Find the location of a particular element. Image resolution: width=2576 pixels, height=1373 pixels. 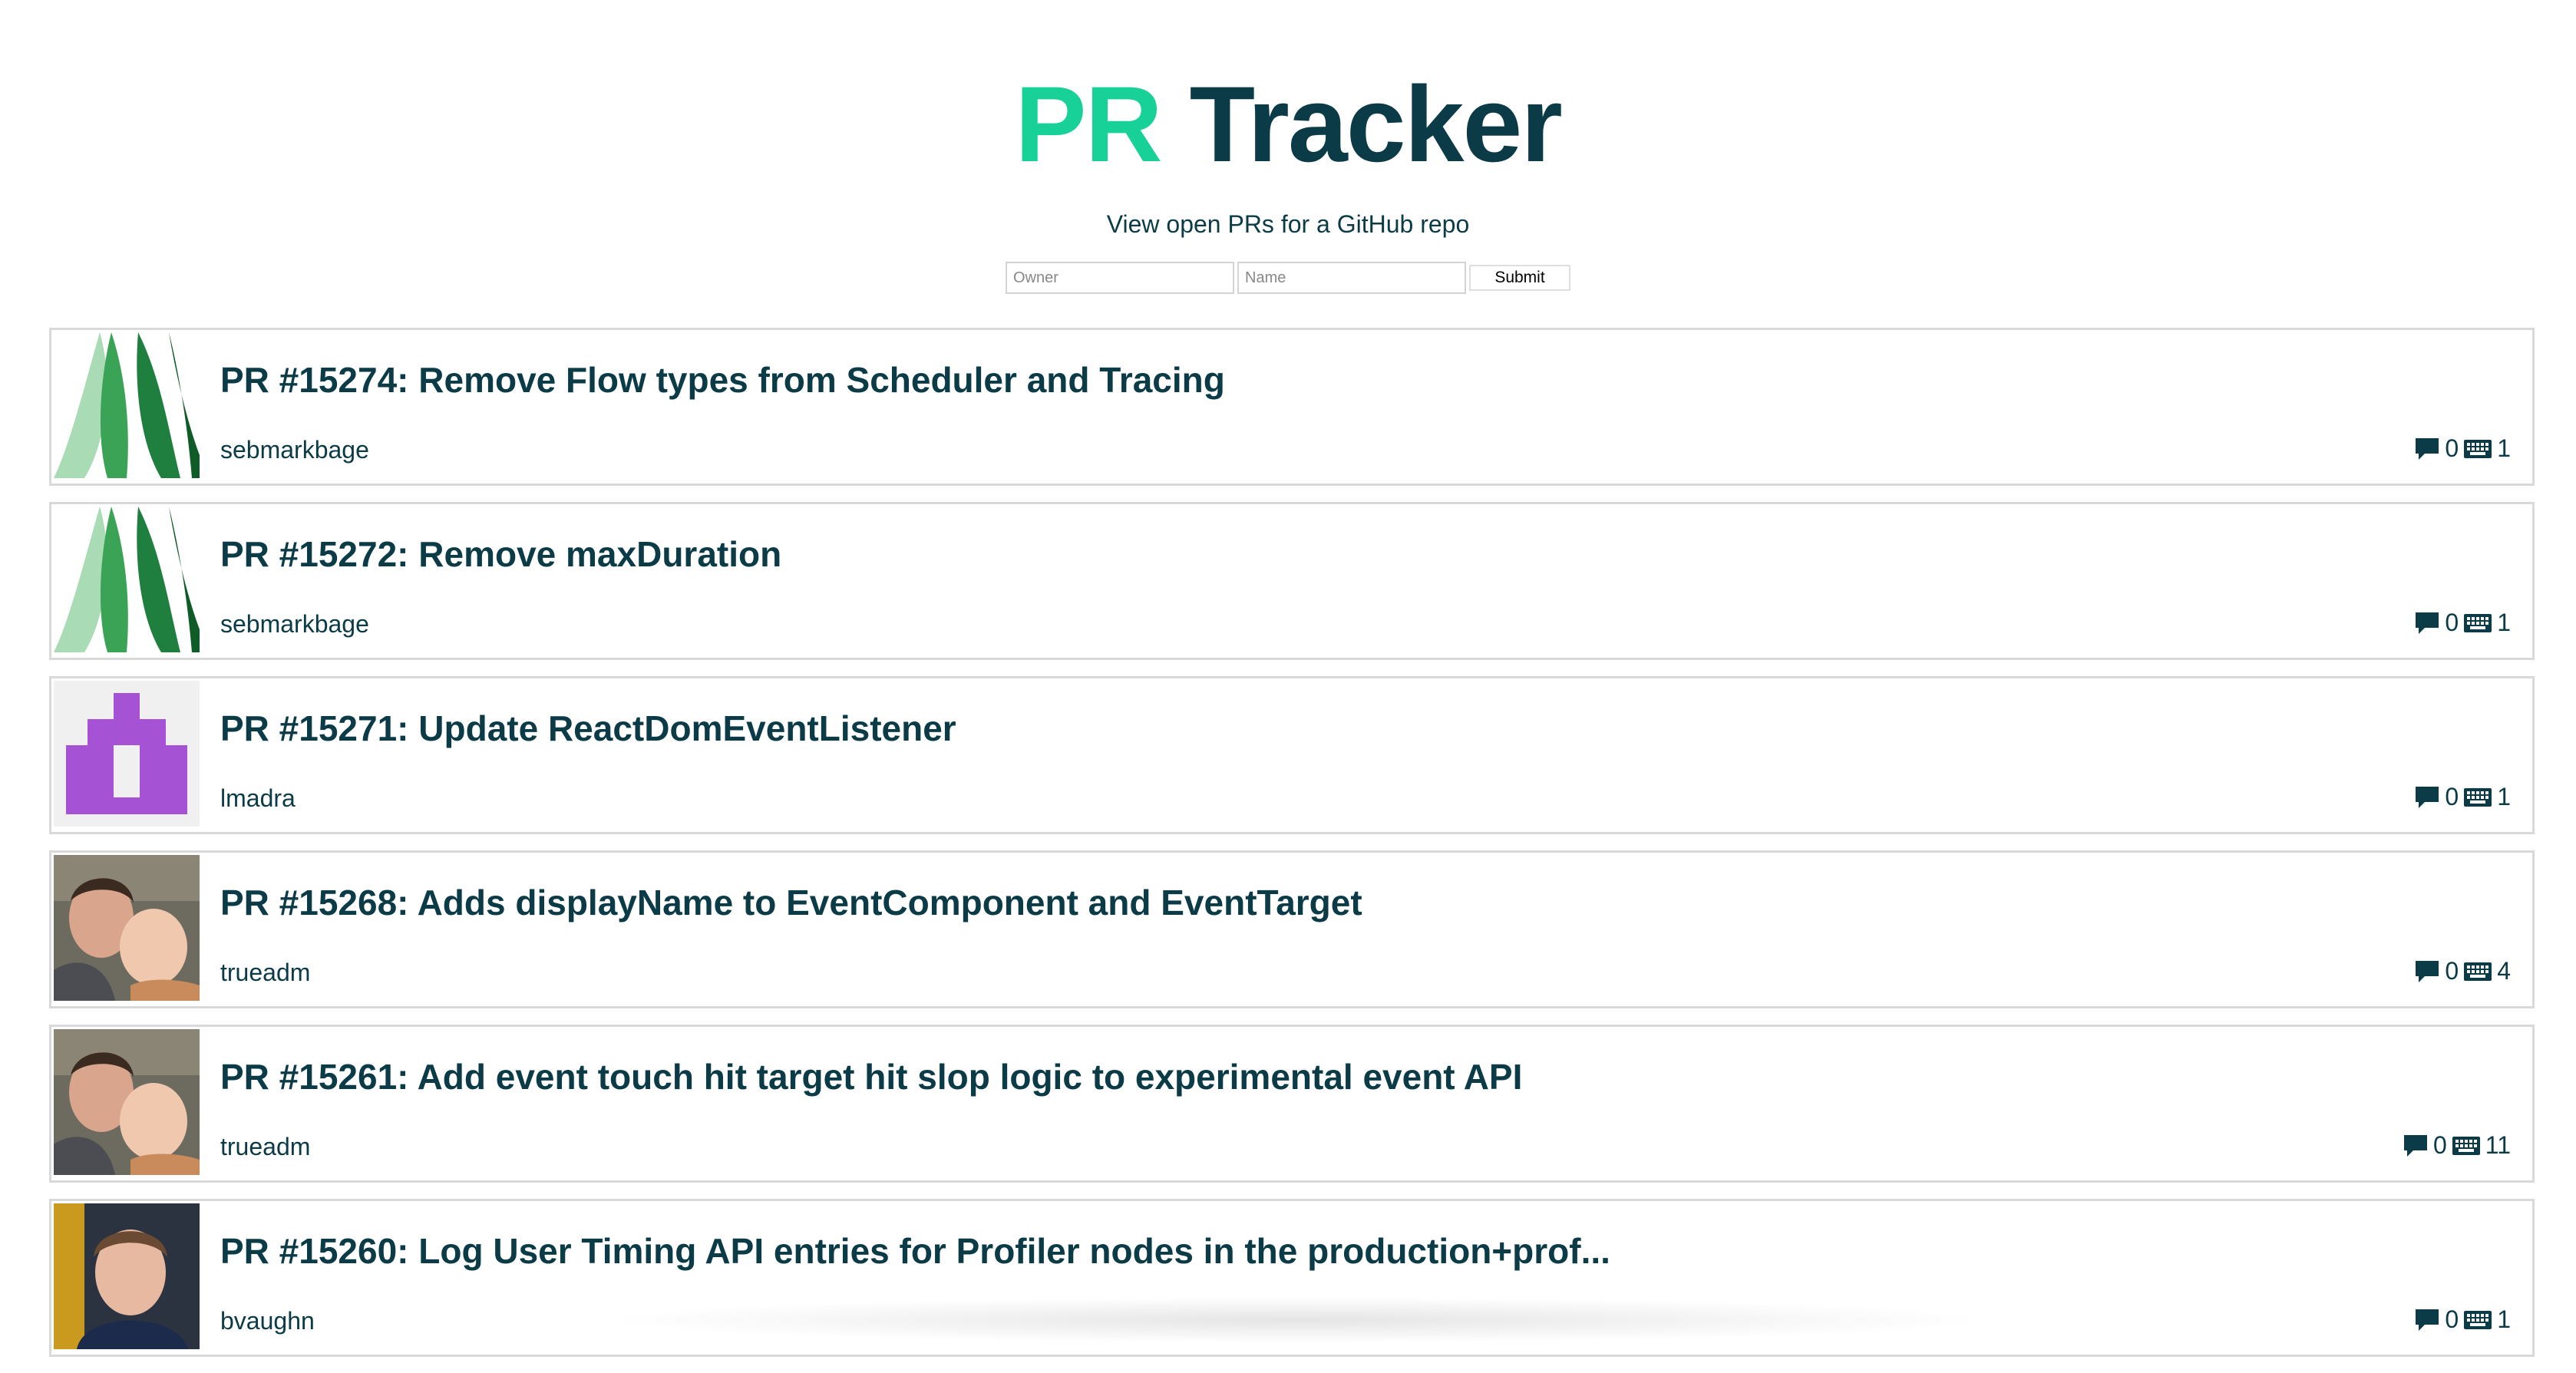

repo-form: Submit is located at coordinates (1288, 278).